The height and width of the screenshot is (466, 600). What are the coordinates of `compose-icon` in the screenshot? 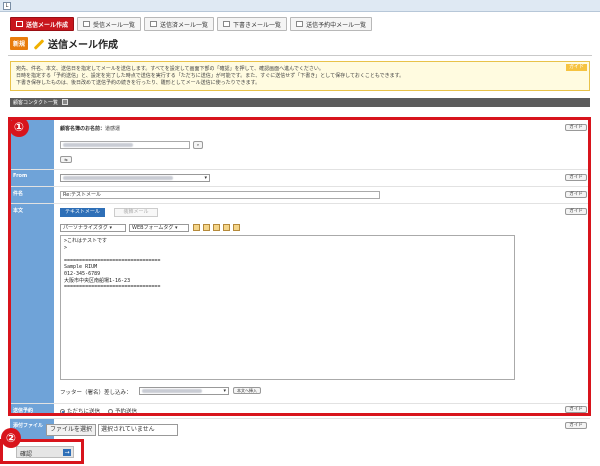 It's located at (19, 24).